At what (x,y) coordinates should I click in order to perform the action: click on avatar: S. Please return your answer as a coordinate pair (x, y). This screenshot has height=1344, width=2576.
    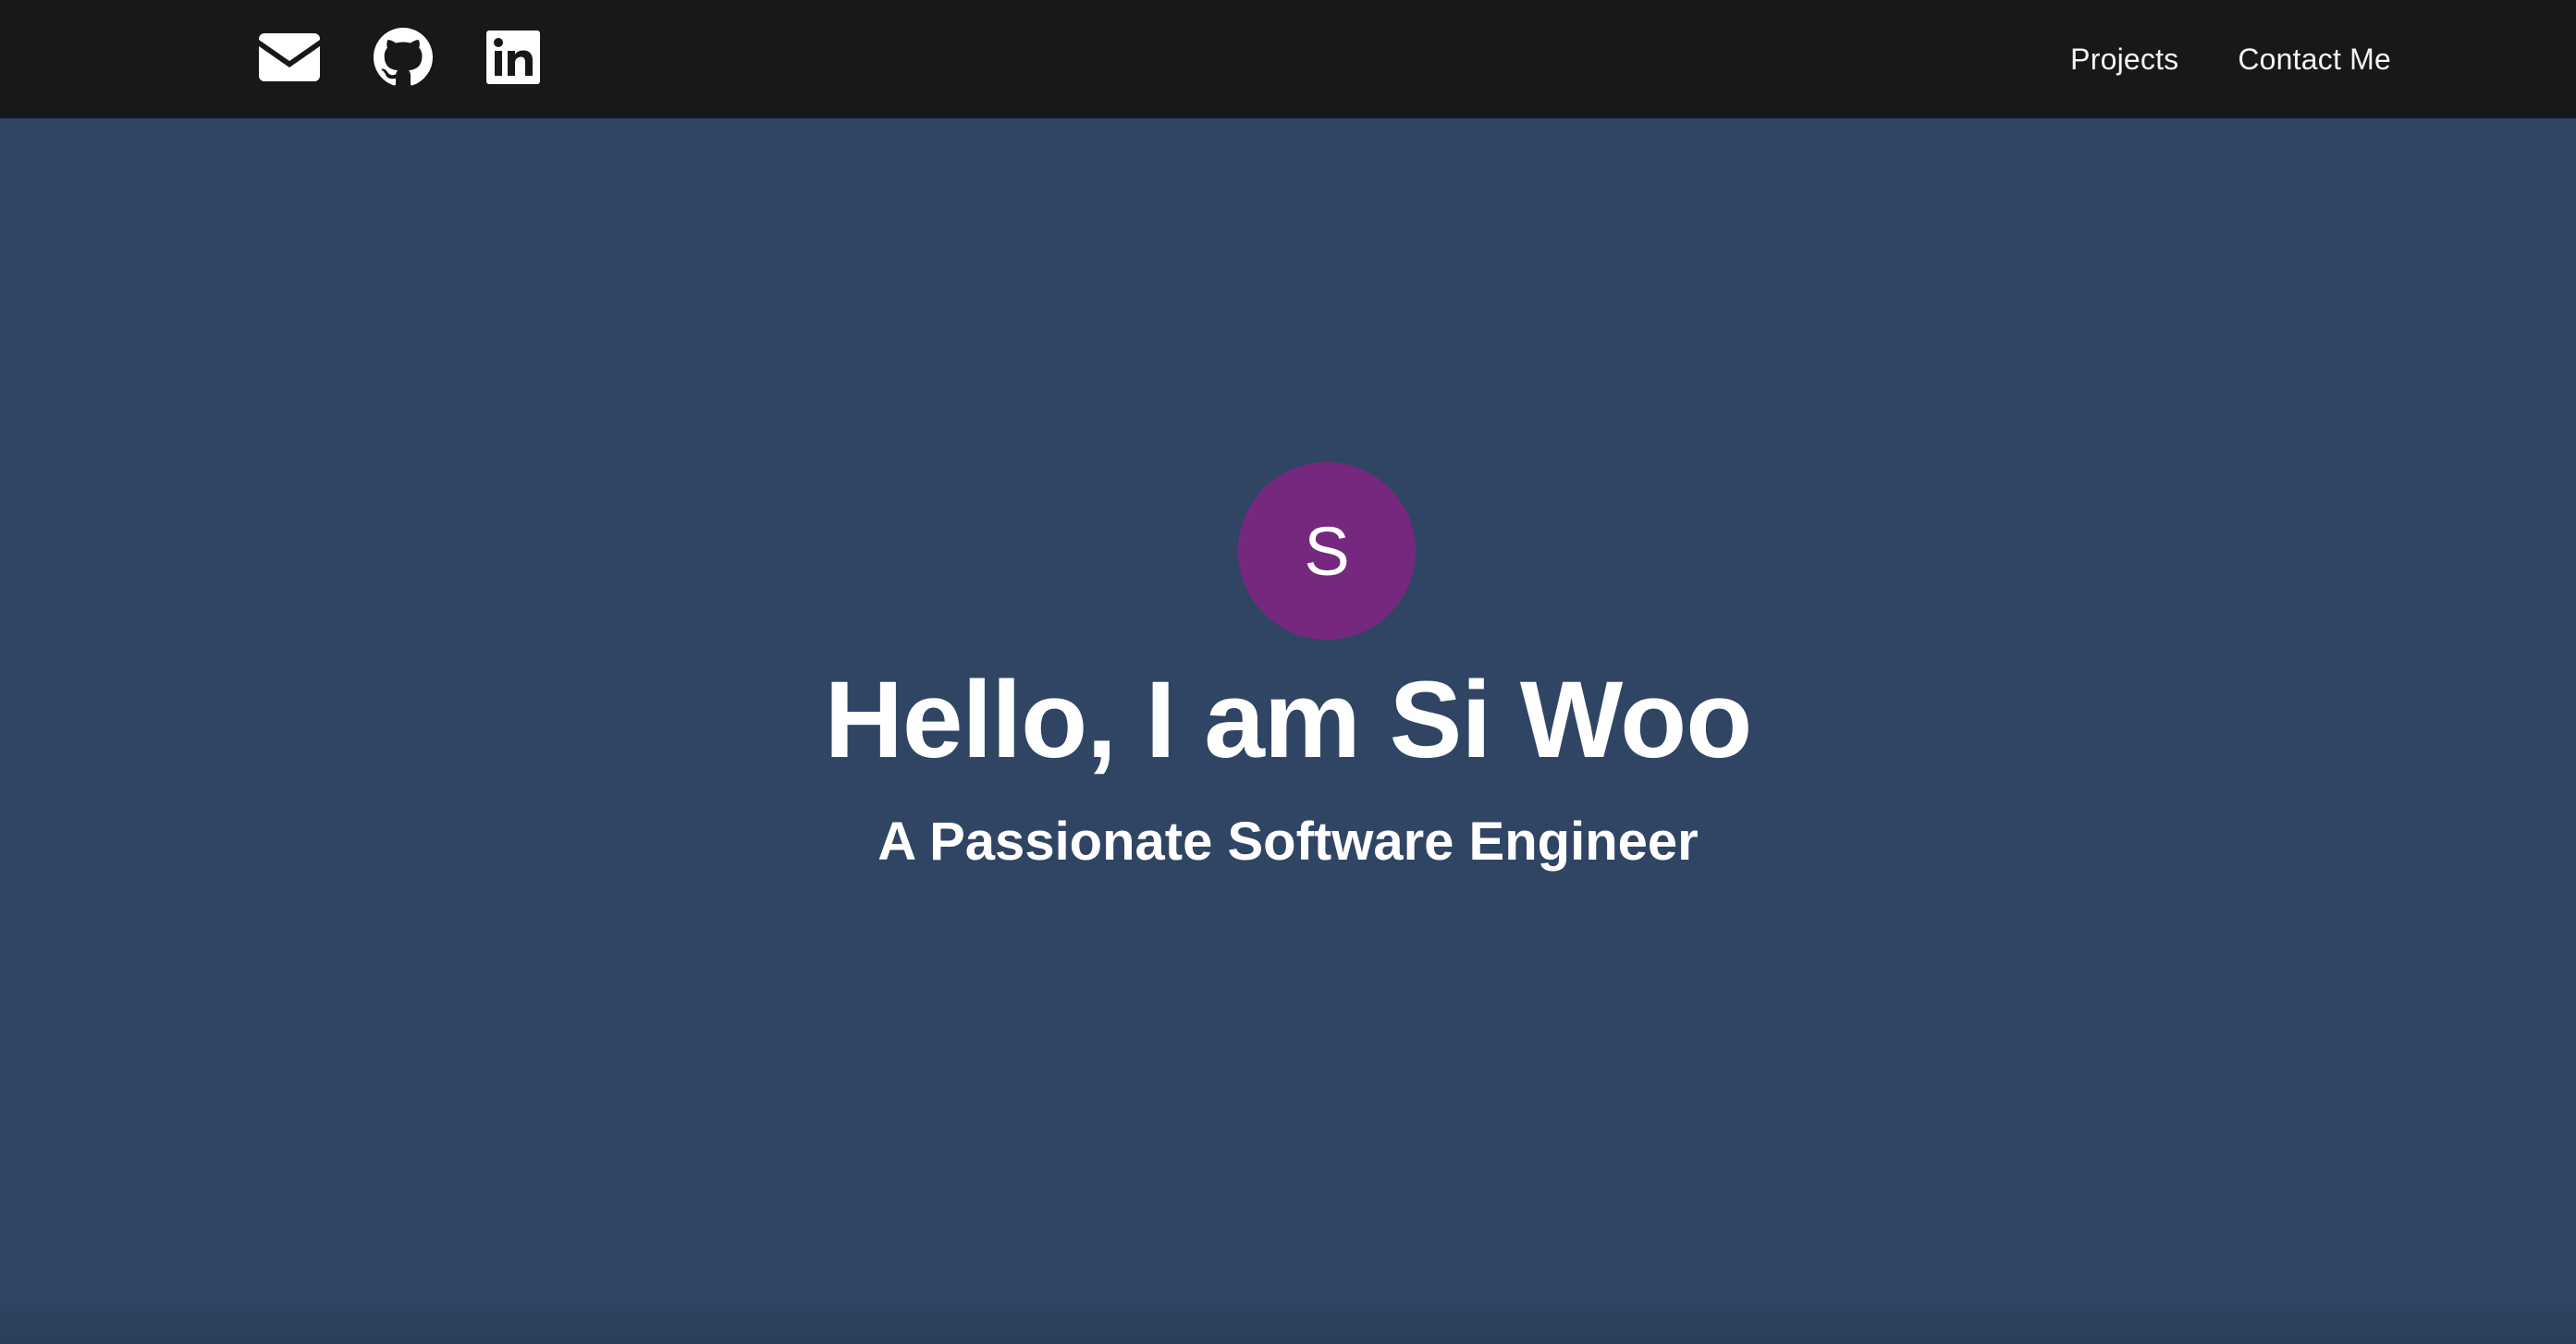
    Looking at the image, I should click on (1327, 551).